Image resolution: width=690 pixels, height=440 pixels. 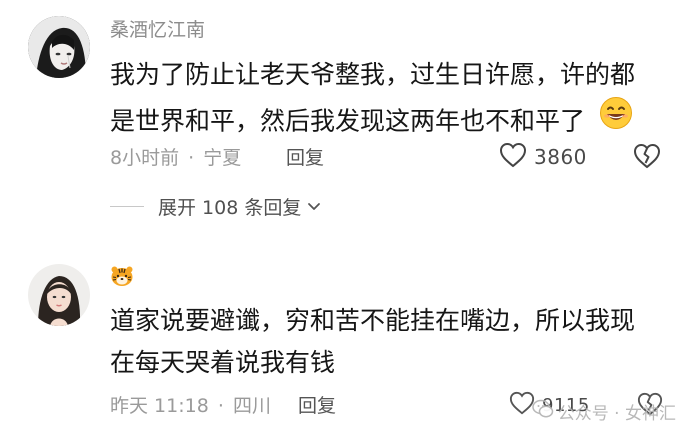 What do you see at coordinates (230, 208) in the screenshot?
I see `expand-replies-label: 展开 108 条回复` at bounding box center [230, 208].